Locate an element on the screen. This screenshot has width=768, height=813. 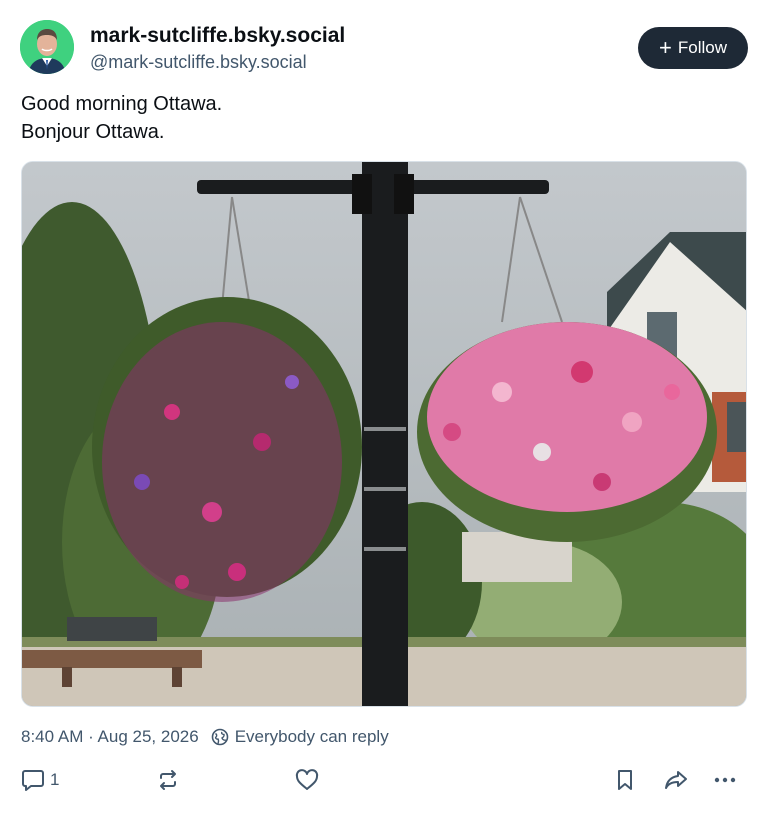
bookmark-icon is located at coordinates (625, 780).